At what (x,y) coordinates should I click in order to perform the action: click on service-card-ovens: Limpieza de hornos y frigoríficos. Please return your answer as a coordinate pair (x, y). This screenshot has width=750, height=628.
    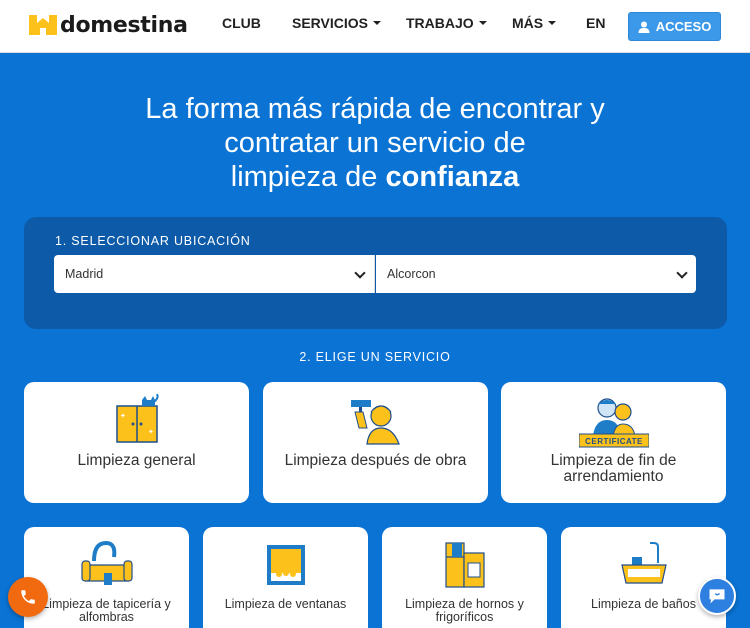
    Looking at the image, I should click on (464, 577).